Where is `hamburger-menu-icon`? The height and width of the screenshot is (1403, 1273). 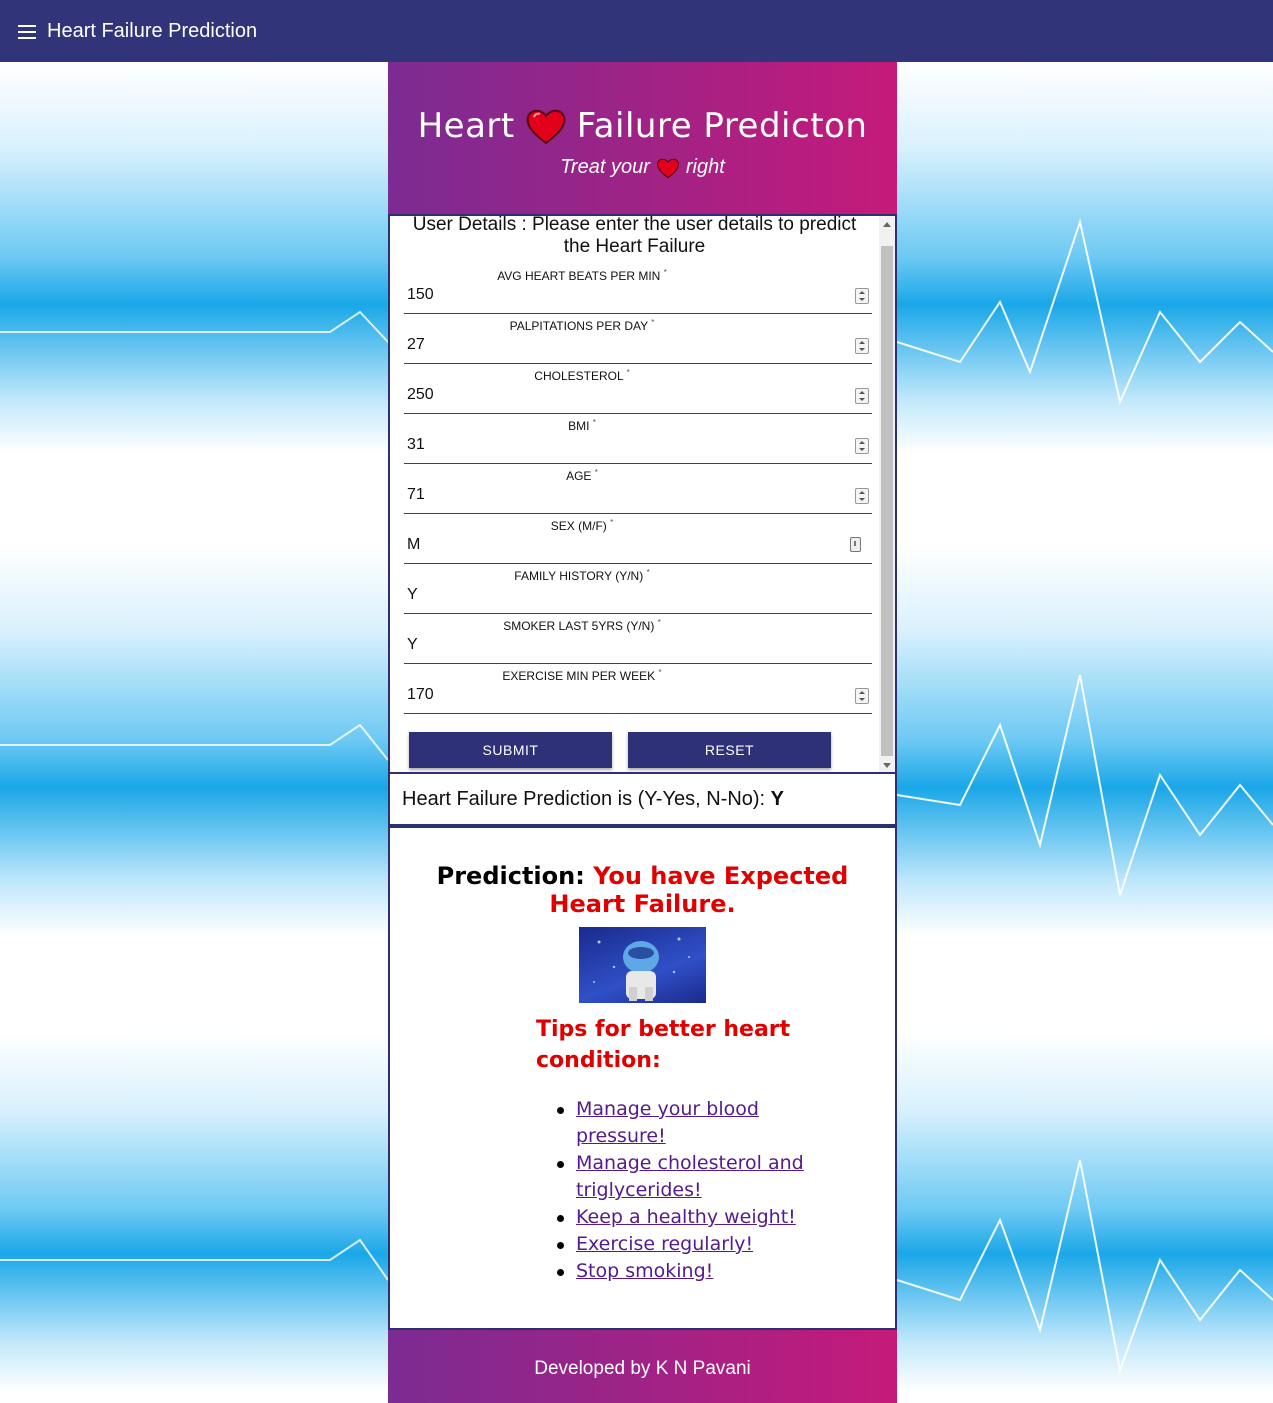 hamburger-menu-icon is located at coordinates (27, 32).